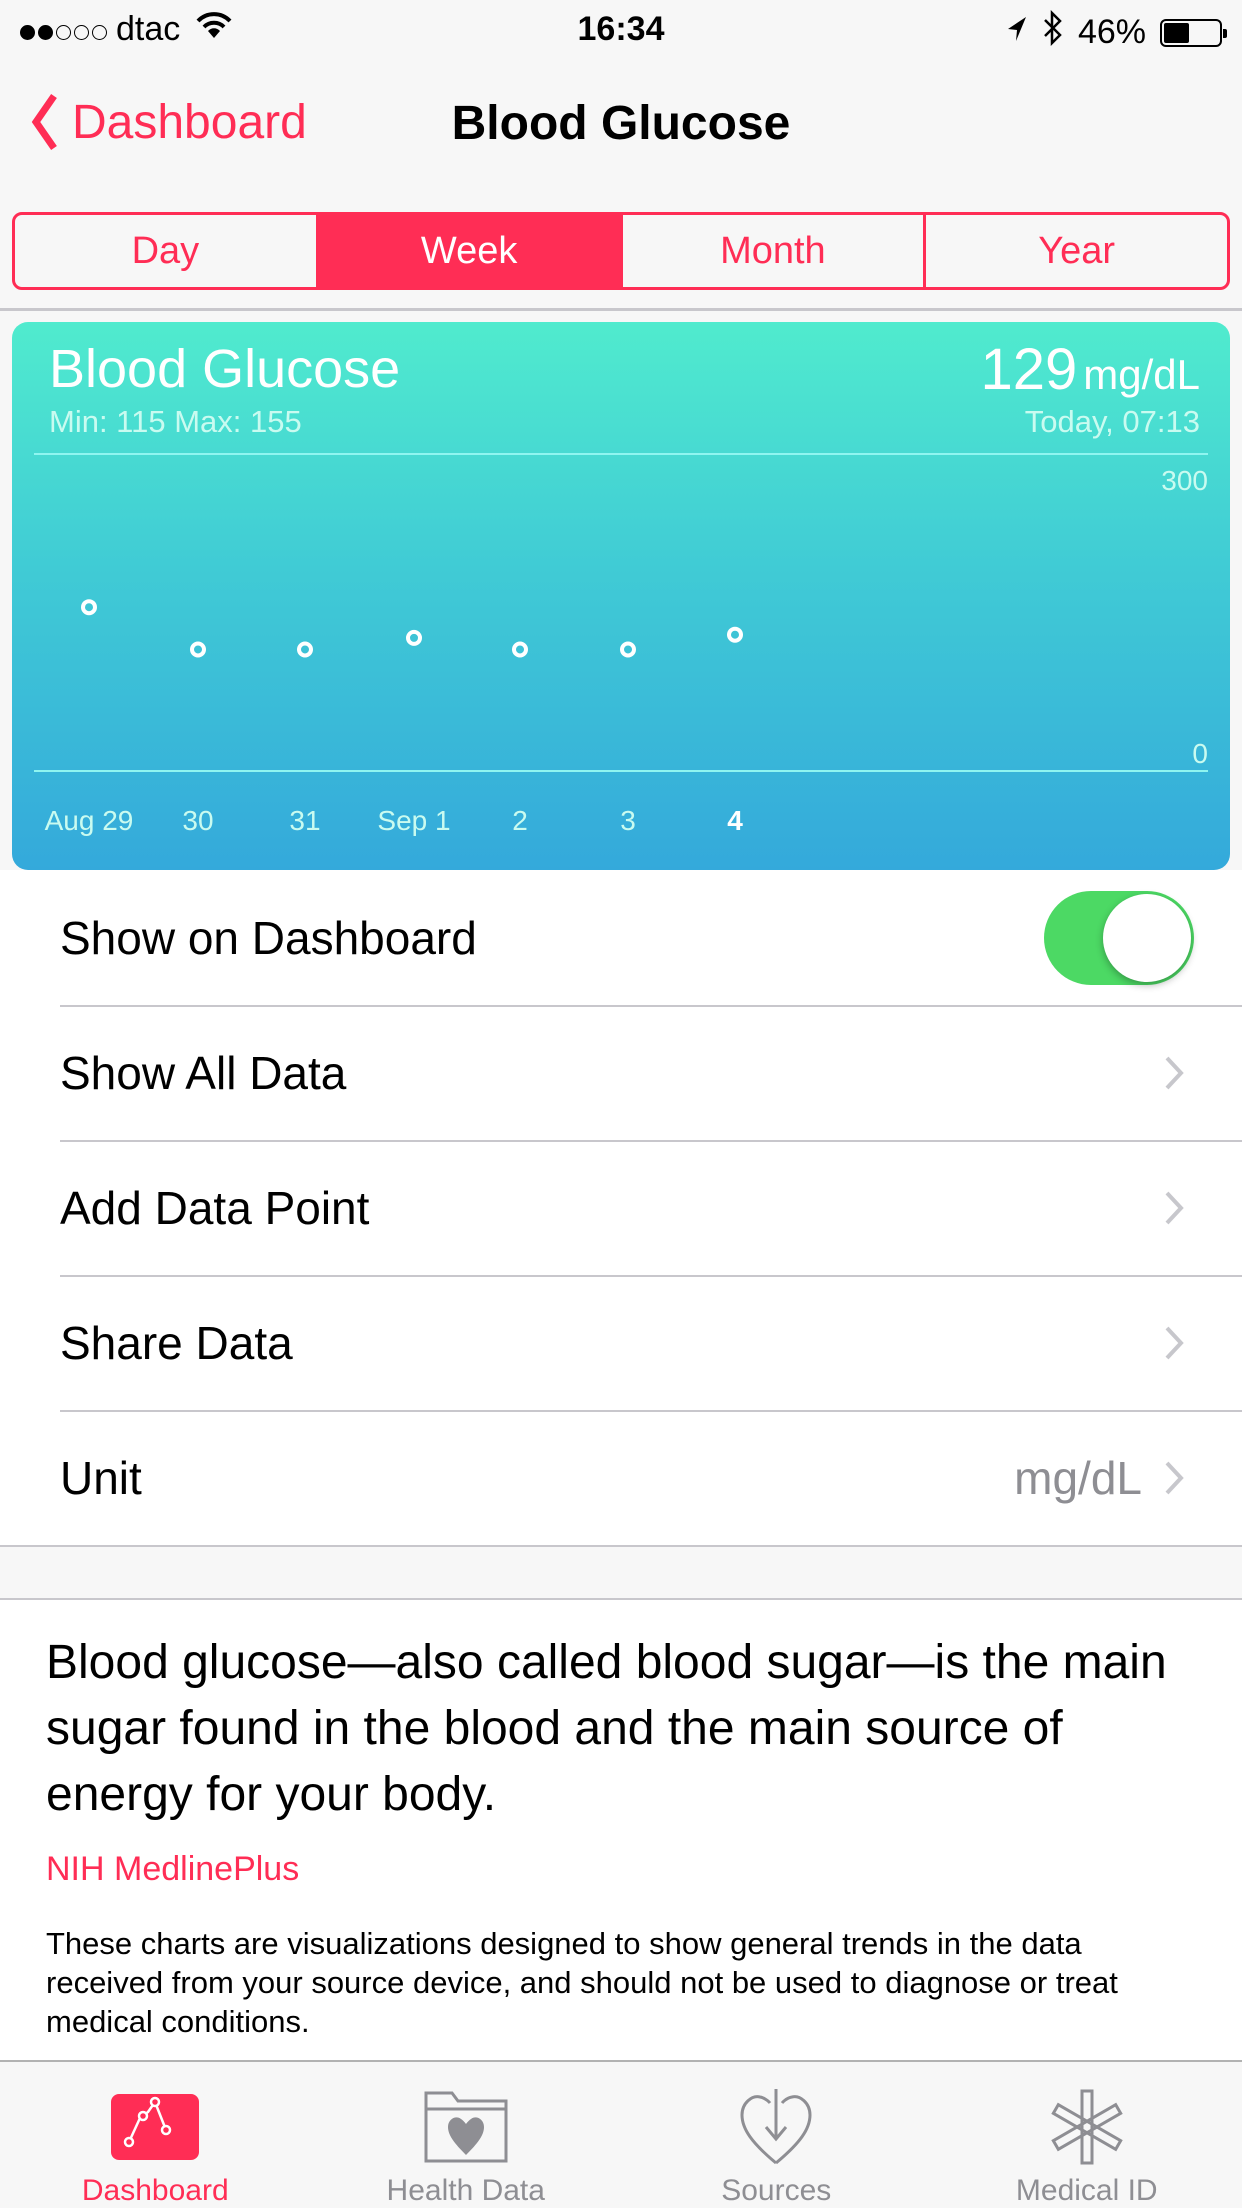 The width and height of the screenshot is (1242, 2208). I want to click on page-title: Blood Glucose, so click(621, 123).